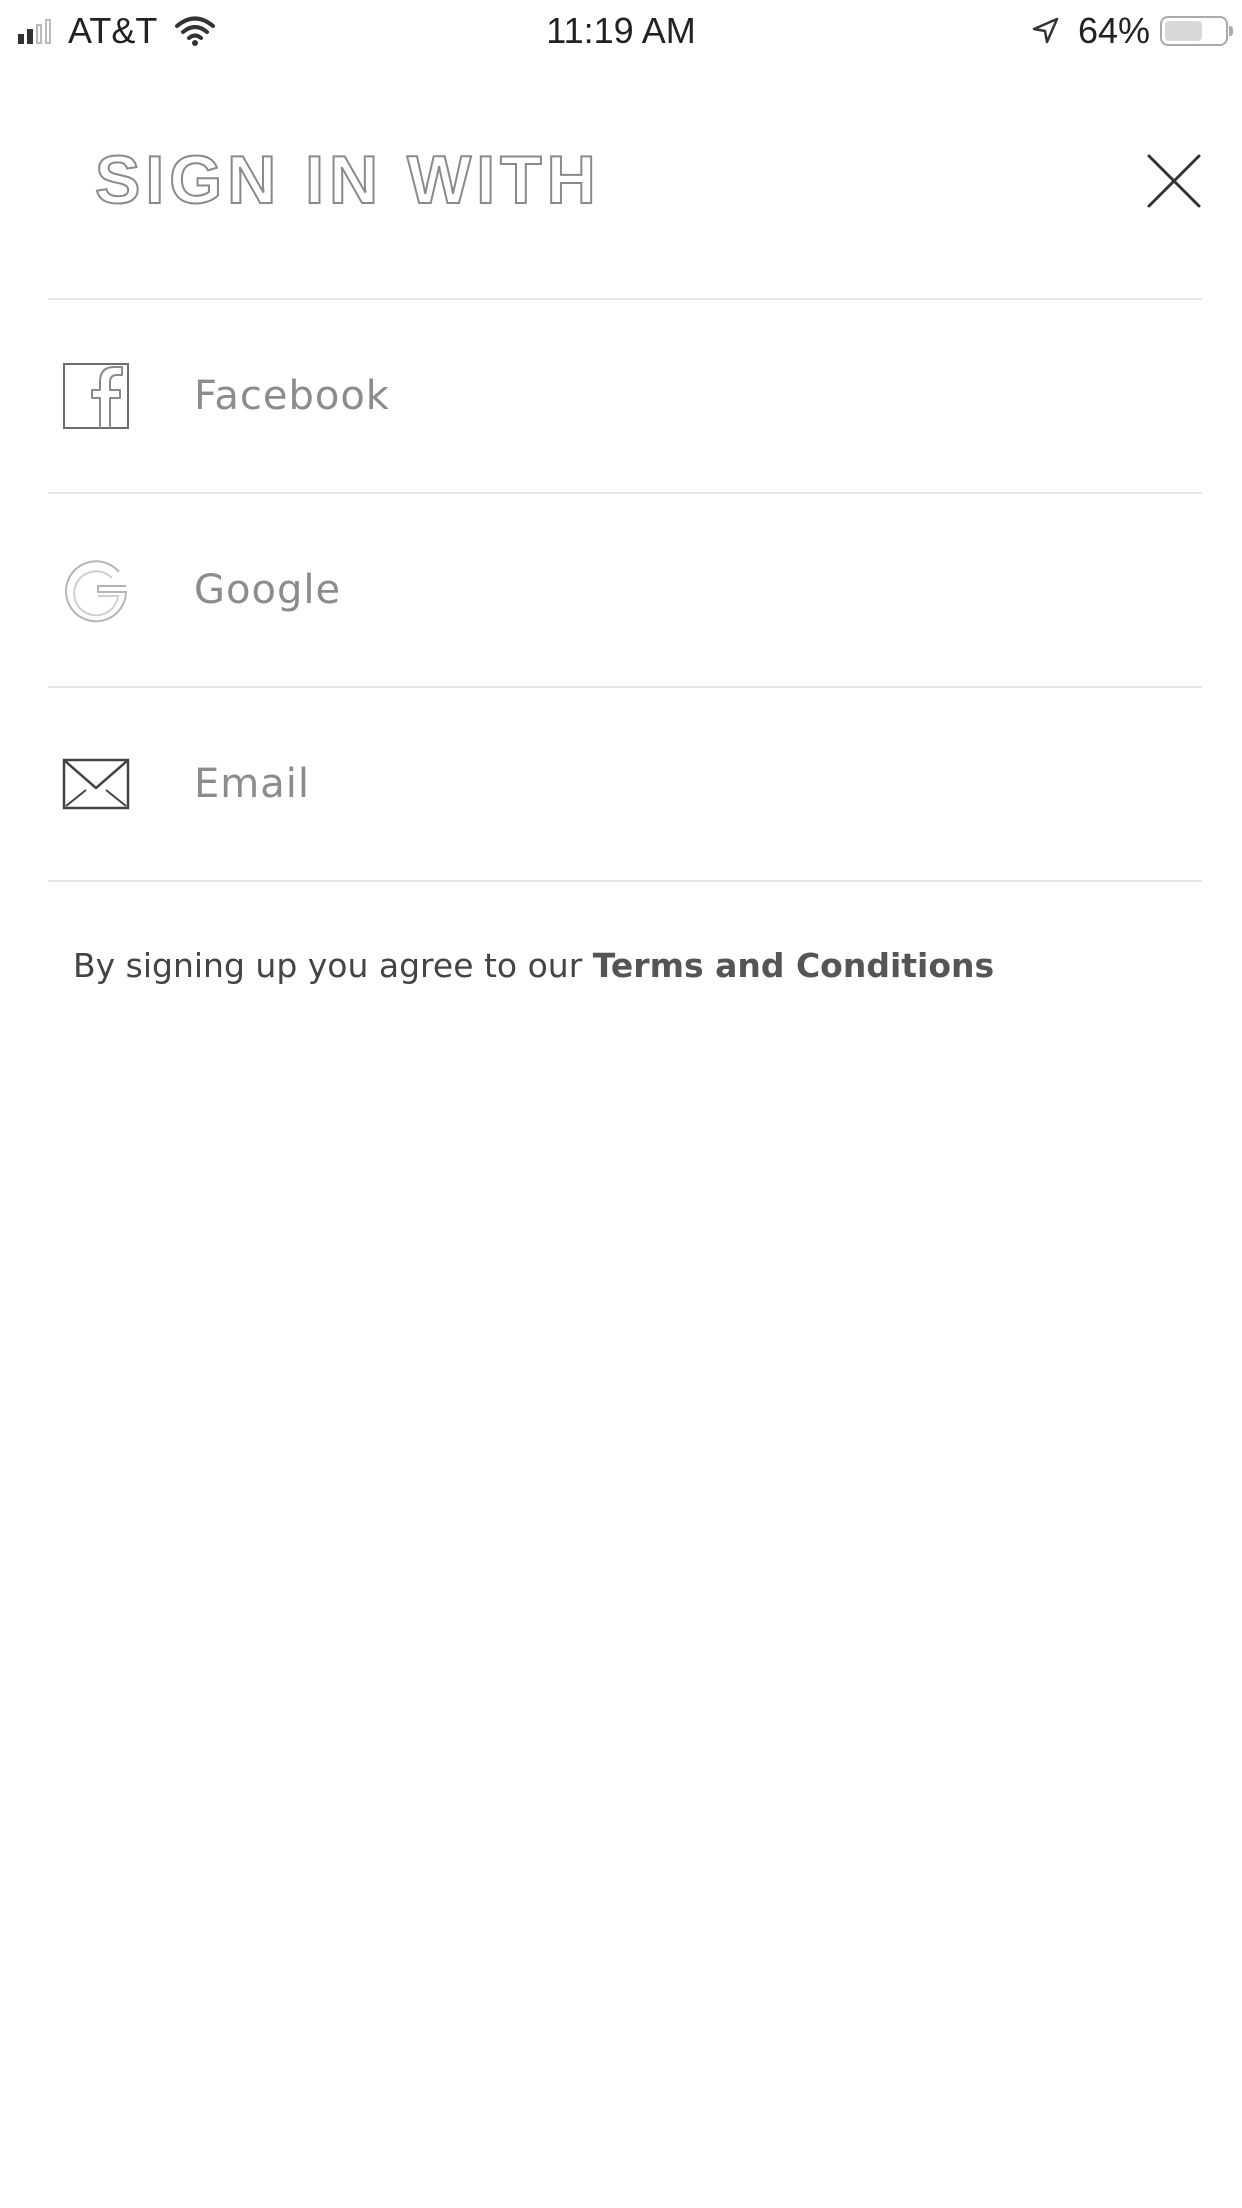 This screenshot has width=1242, height=2208. Describe the element at coordinates (1045, 30) in the screenshot. I see `location-arrow-icon` at that location.